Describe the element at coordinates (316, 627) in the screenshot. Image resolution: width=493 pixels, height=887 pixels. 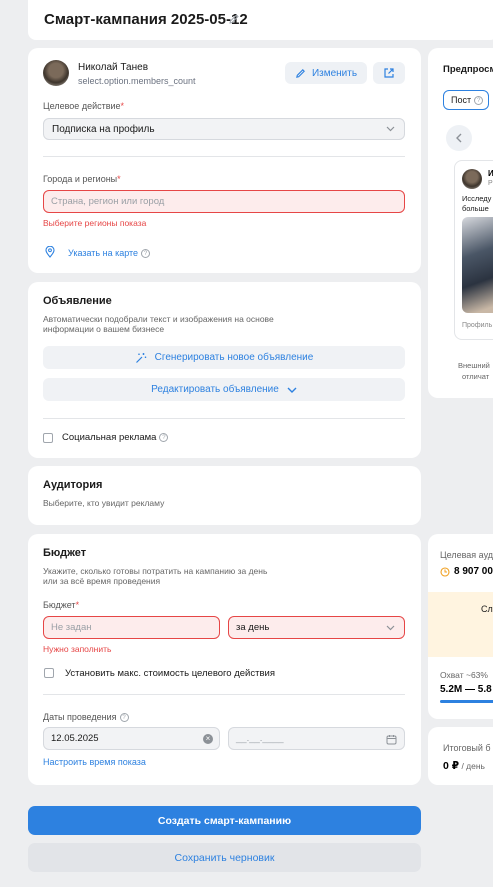
I see `budget-period-select: за день` at that location.